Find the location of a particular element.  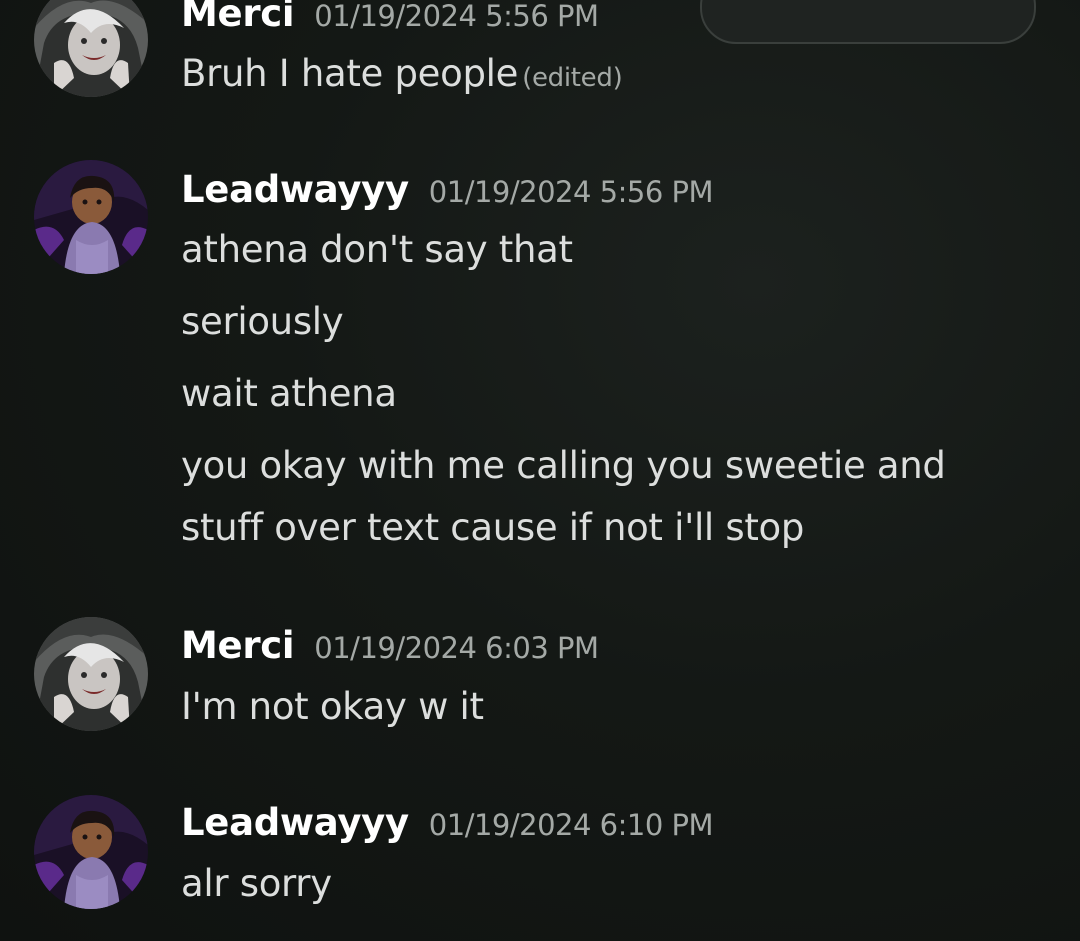

edited-label: (edited) is located at coordinates (572, 78).